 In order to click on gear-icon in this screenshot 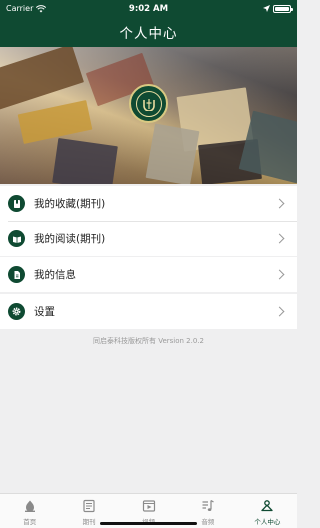, I will do `click(16, 311)`.